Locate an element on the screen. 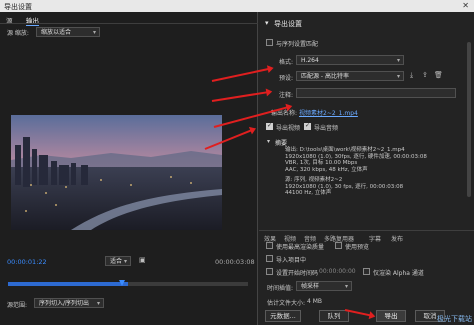  comment-input is located at coordinates (376, 93).